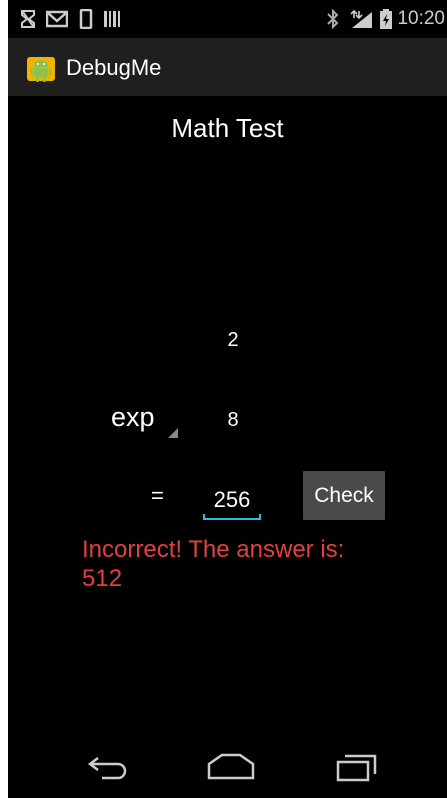  I want to click on spinner-arrow-icon, so click(173, 433).